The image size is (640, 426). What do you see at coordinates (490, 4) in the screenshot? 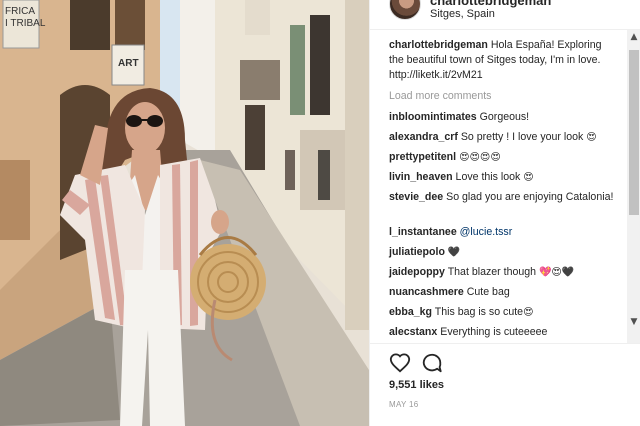
I see `header-username: charlottebridgeman` at bounding box center [490, 4].